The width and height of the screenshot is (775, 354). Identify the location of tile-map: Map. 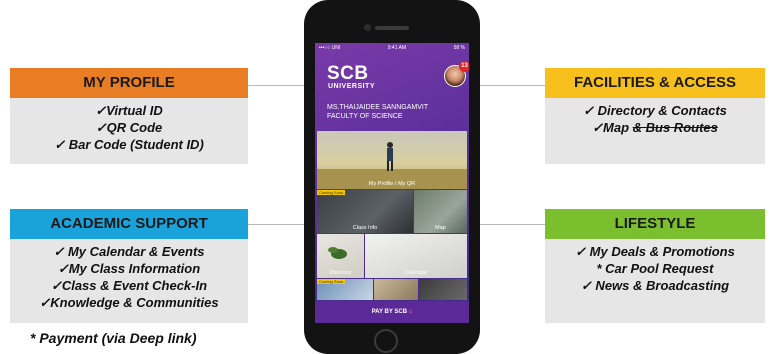
(440, 211).